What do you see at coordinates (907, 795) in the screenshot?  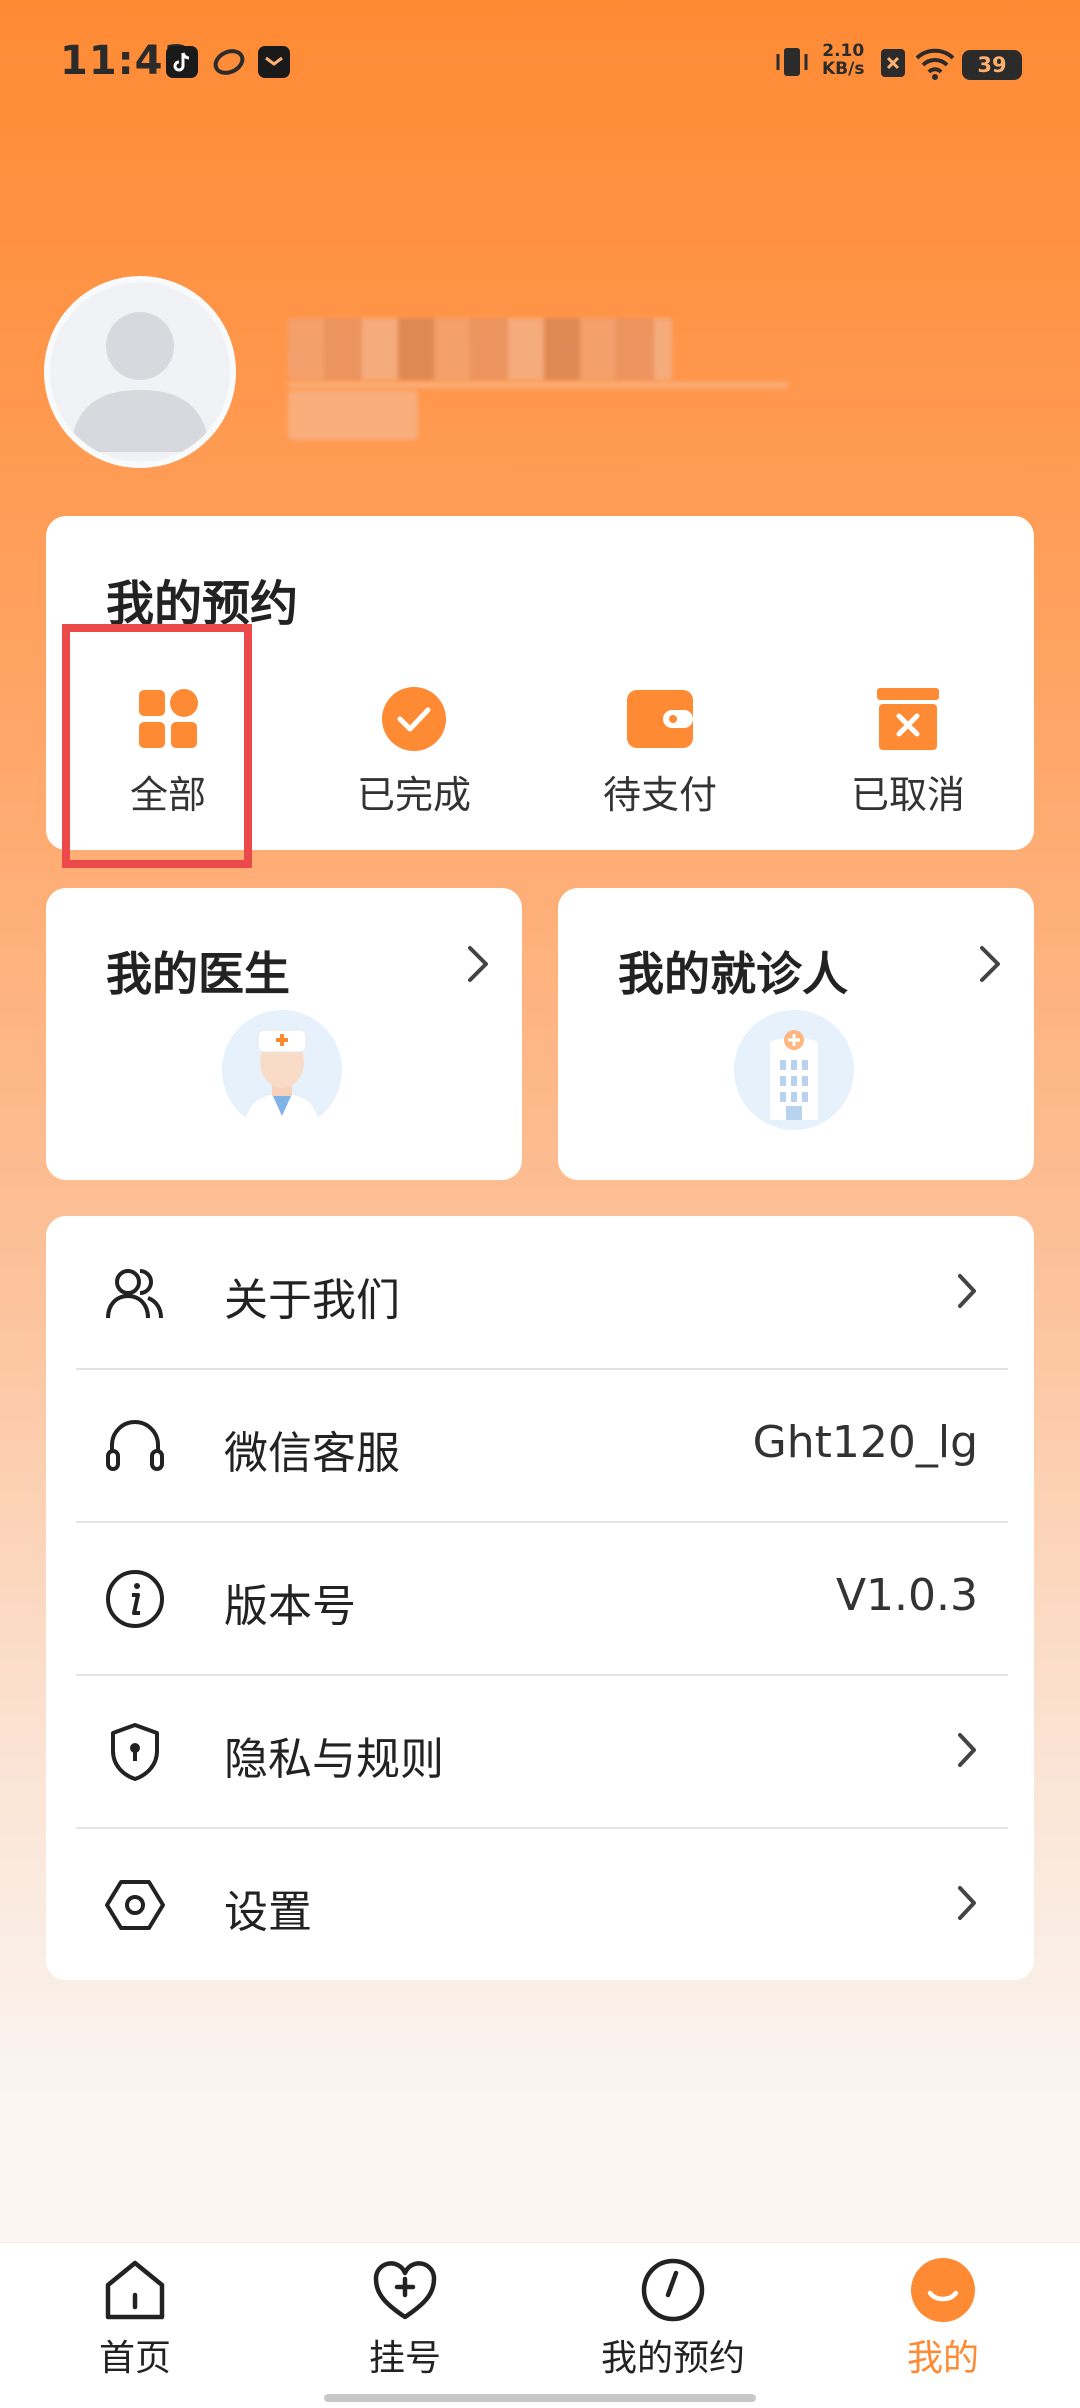 I see `appointments-cancelled-label: 已取消` at bounding box center [907, 795].